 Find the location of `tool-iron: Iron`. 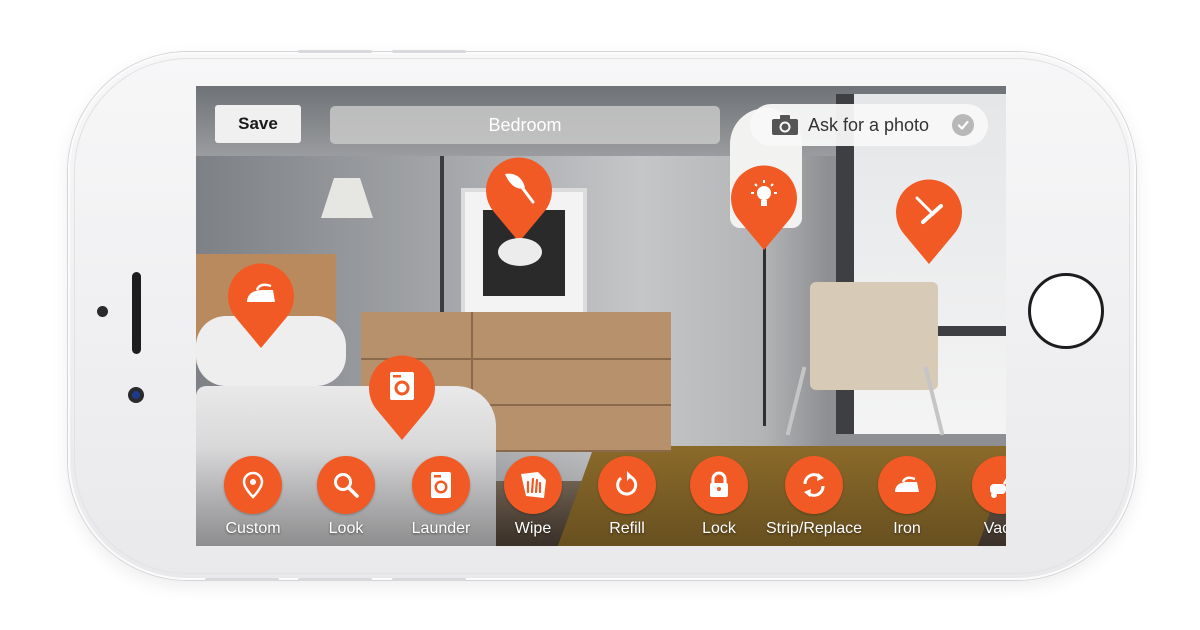

tool-iron: Iron is located at coordinates (907, 497).